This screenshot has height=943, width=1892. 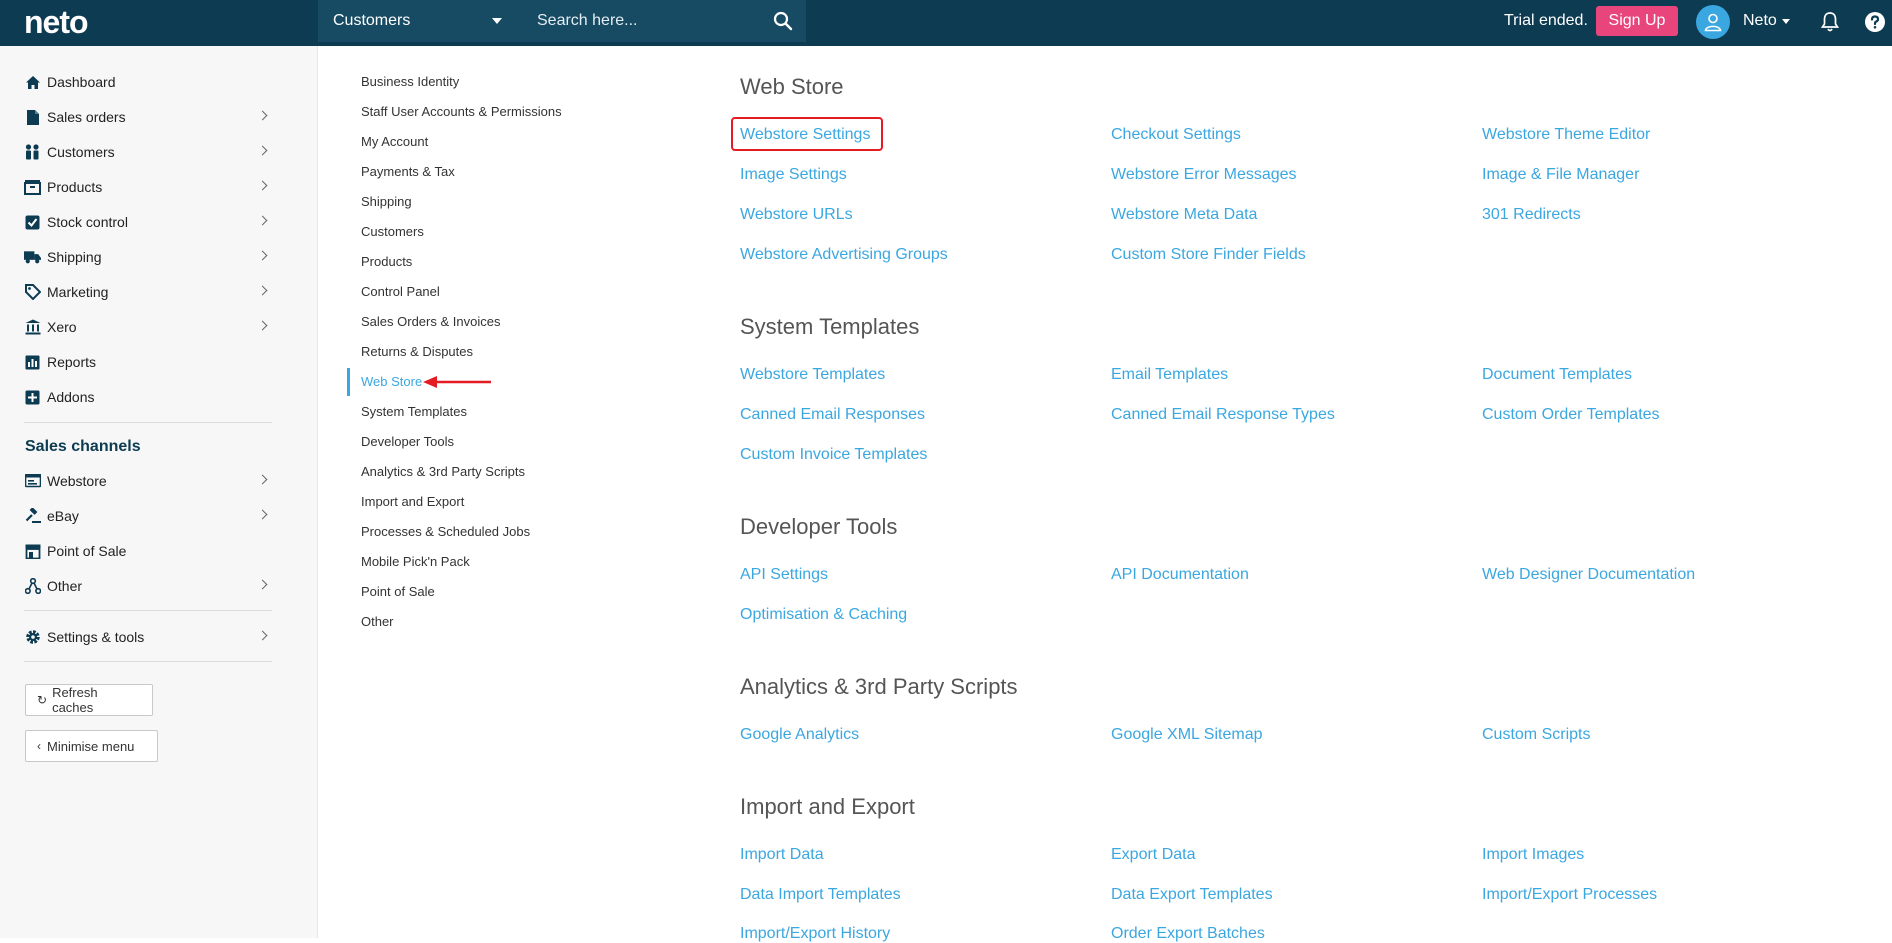 What do you see at coordinates (1153, 855) in the screenshot?
I see `link-export-data: Export Data` at bounding box center [1153, 855].